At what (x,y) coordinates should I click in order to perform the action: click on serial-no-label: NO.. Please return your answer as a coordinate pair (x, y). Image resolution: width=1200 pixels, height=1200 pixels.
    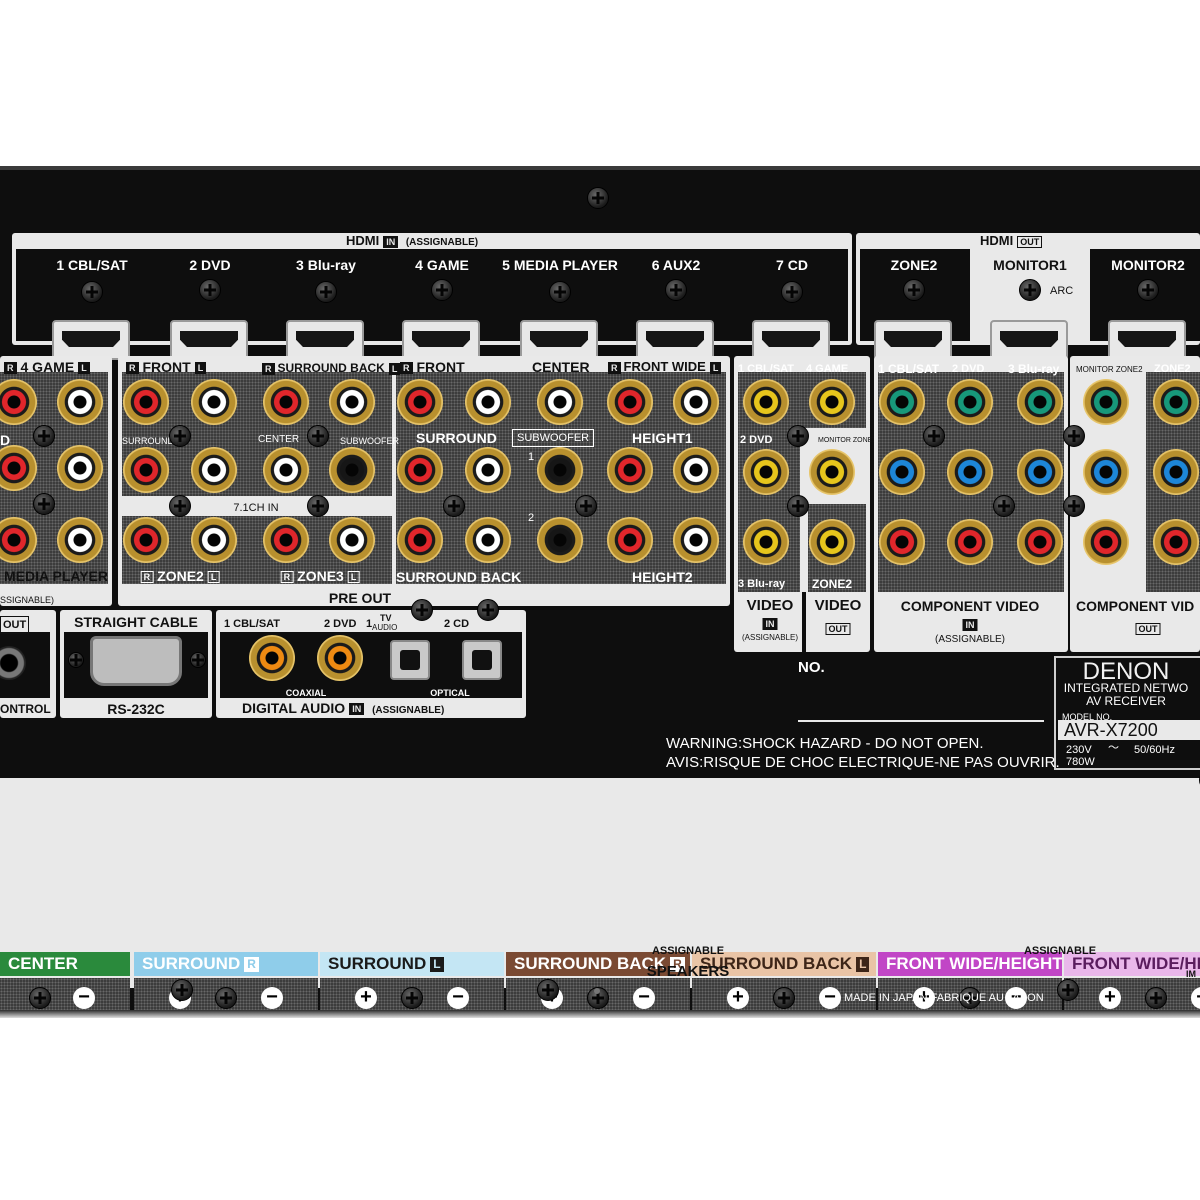
    Looking at the image, I should click on (811, 667).